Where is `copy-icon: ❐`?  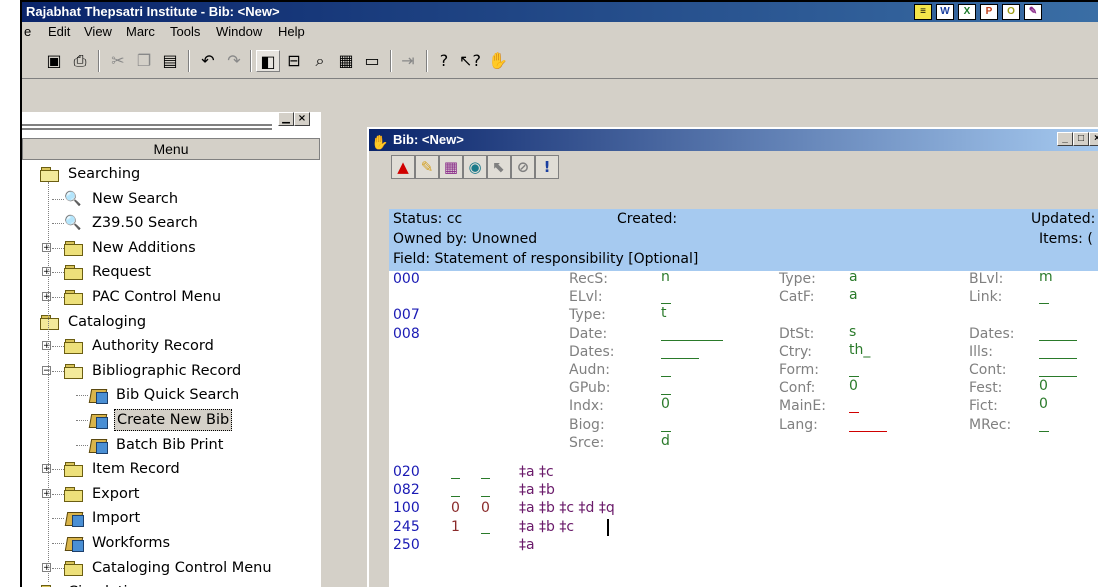
copy-icon: ❐ is located at coordinates (144, 61).